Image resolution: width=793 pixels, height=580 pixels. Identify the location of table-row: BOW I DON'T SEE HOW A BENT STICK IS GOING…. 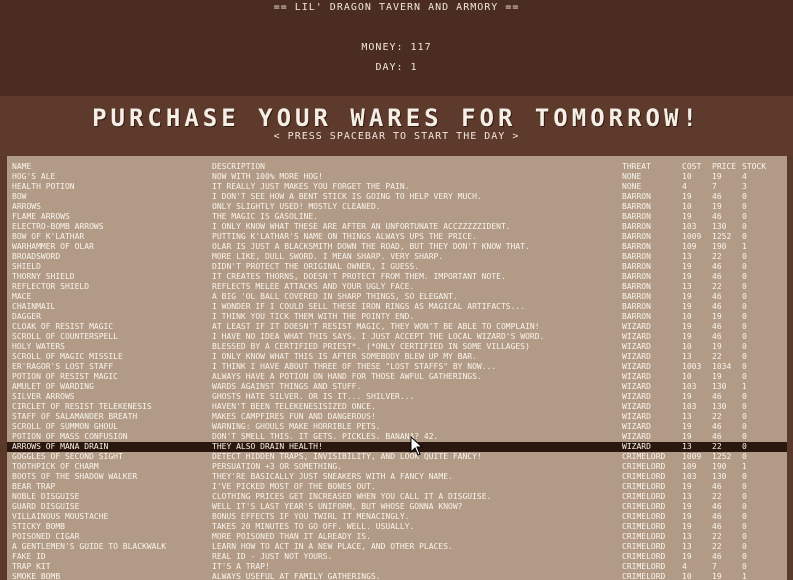
(397, 197).